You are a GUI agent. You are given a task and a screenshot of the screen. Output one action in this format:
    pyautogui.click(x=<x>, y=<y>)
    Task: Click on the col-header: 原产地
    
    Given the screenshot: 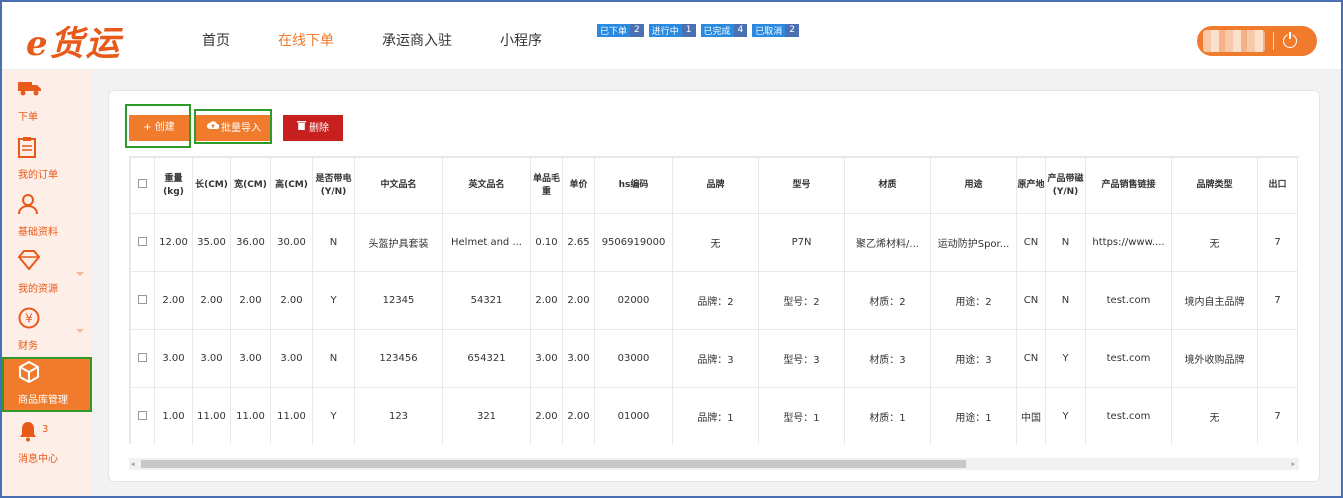 What is the action you would take?
    pyautogui.click(x=1031, y=185)
    